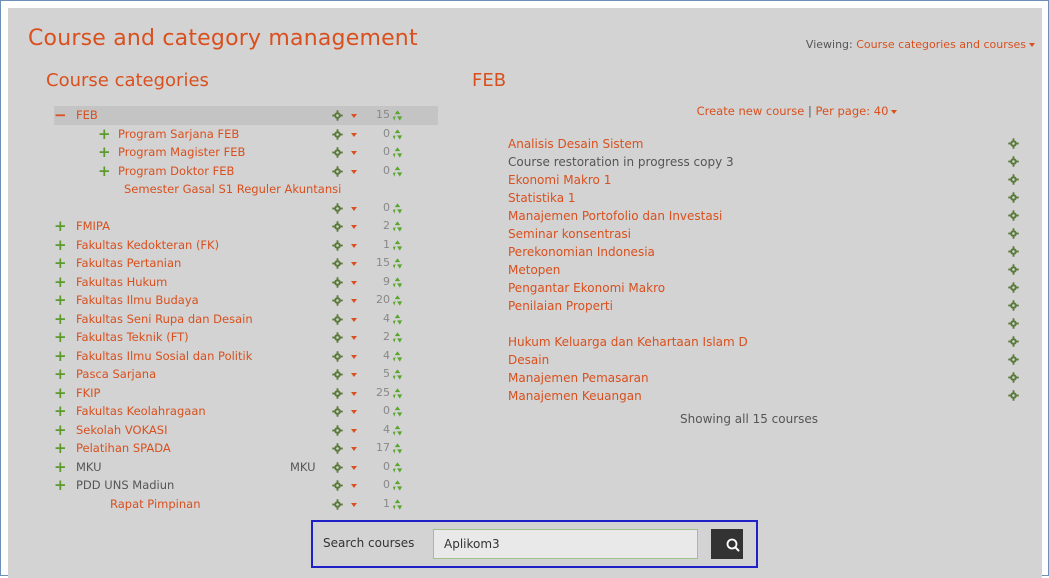 The image size is (1049, 578). Describe the element at coordinates (765, 144) in the screenshot. I see `course-row: Analisis Desain Sistem` at that location.